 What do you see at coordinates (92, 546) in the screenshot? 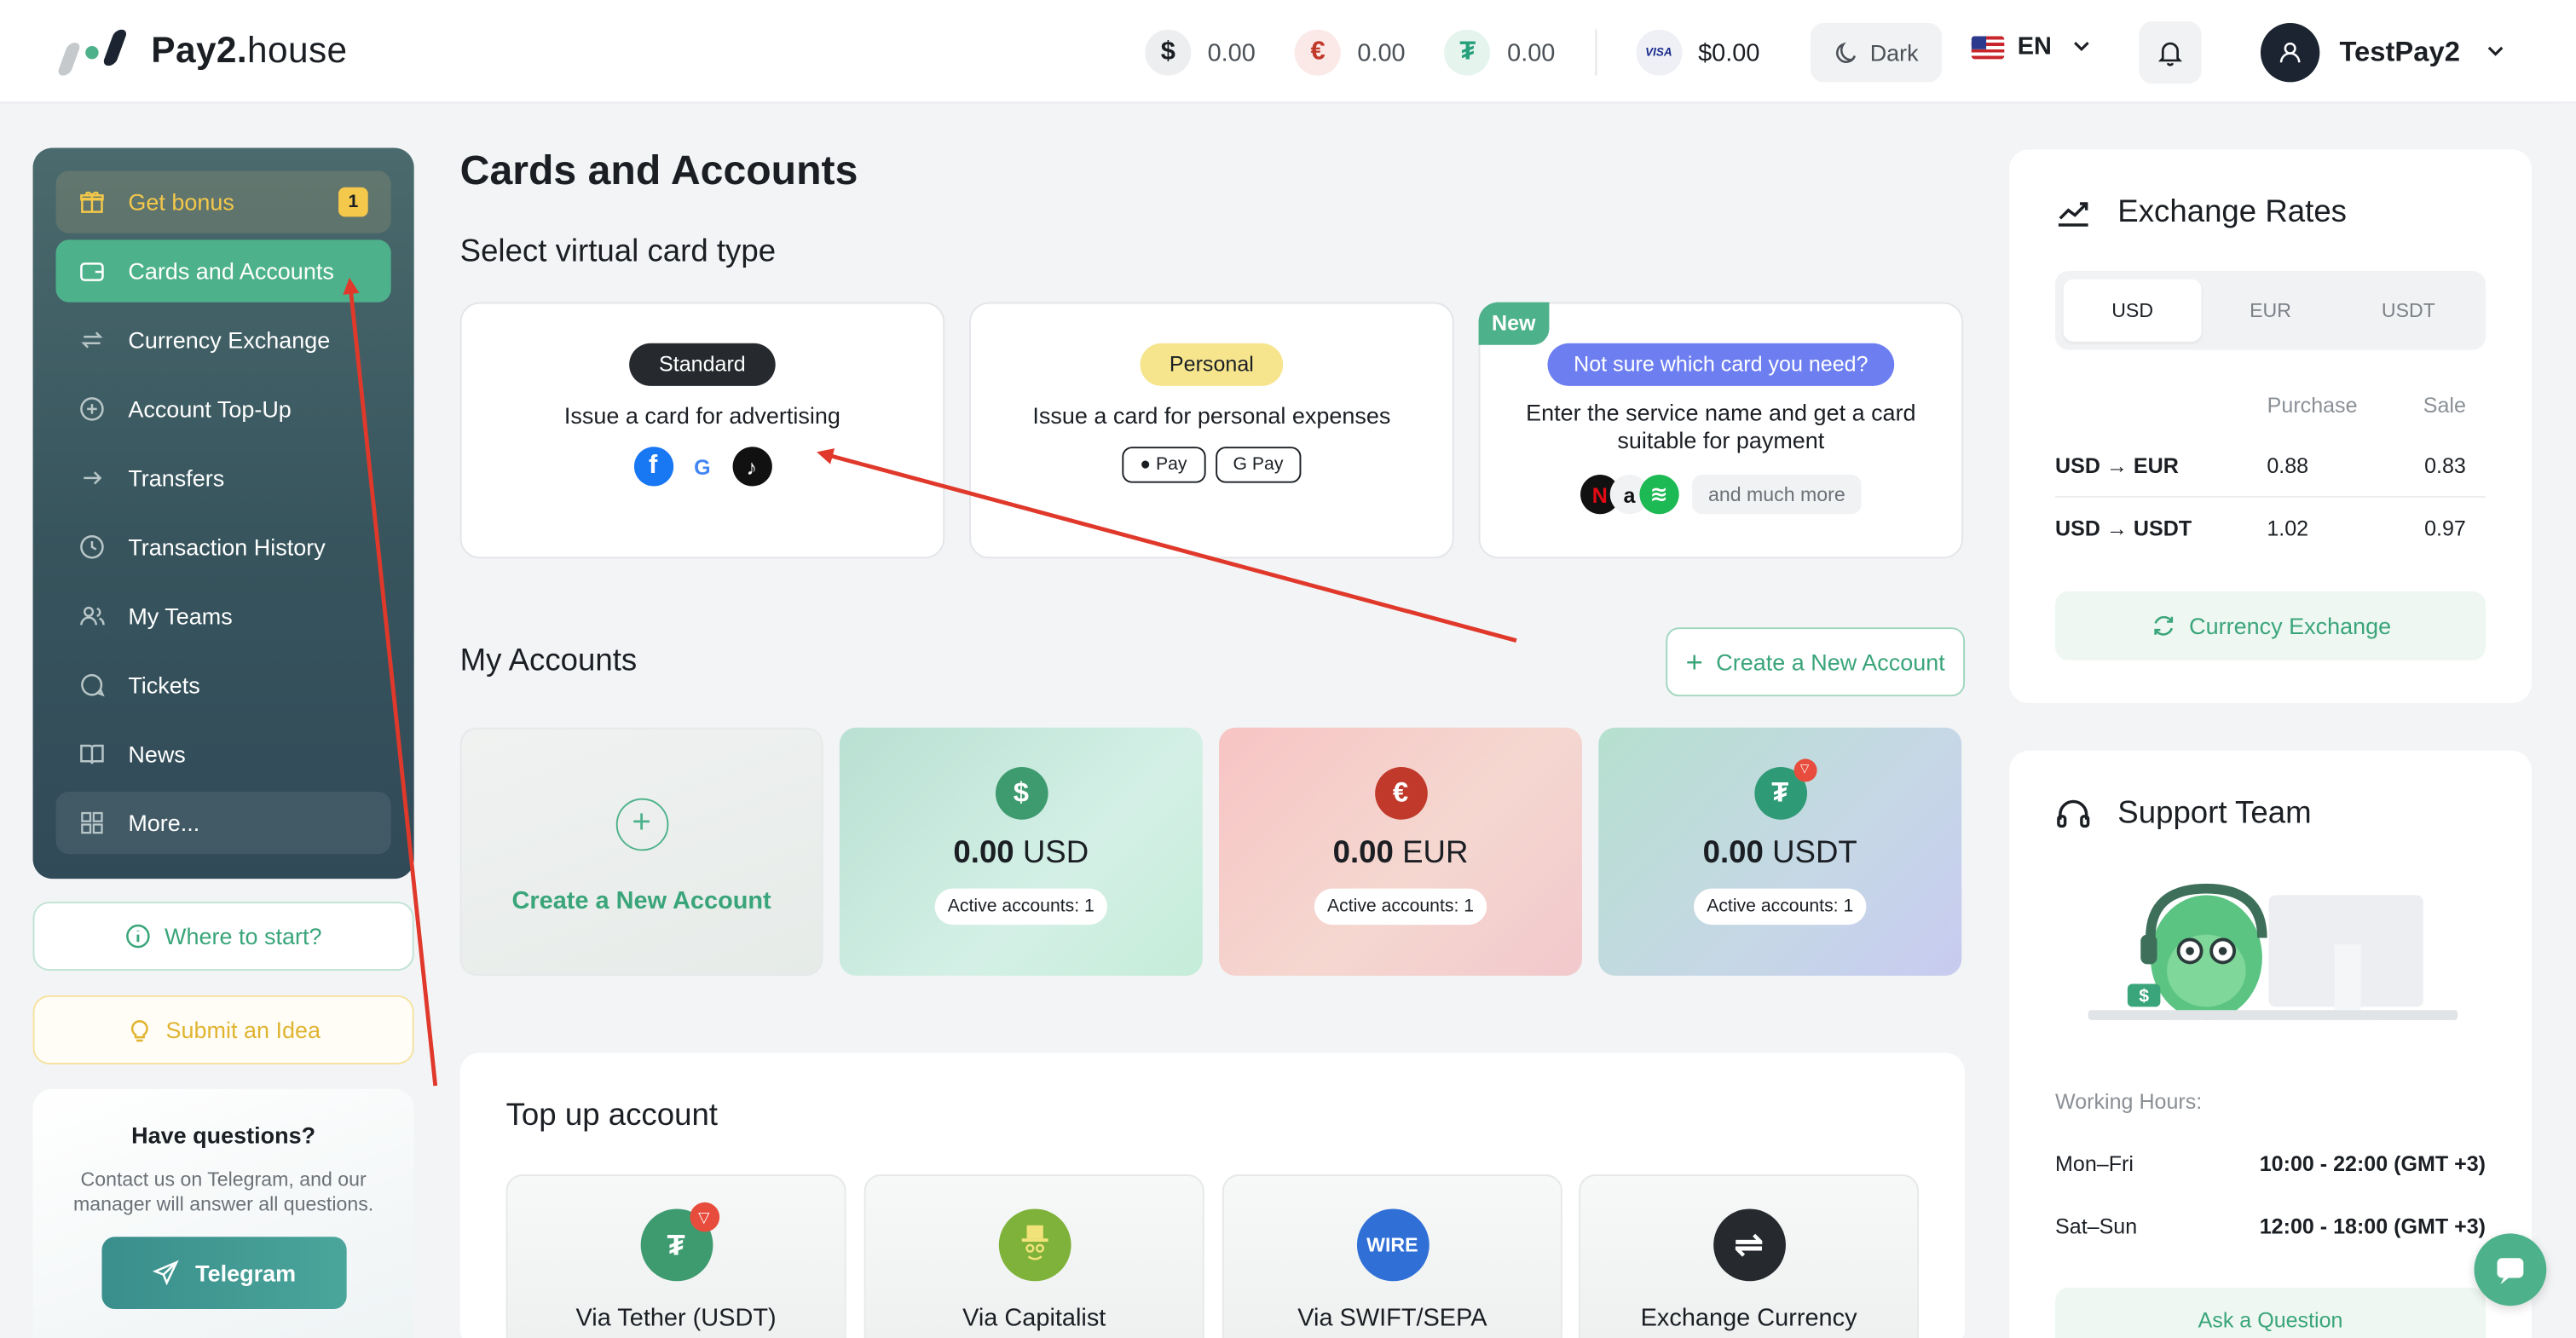
I see `clock-icon` at bounding box center [92, 546].